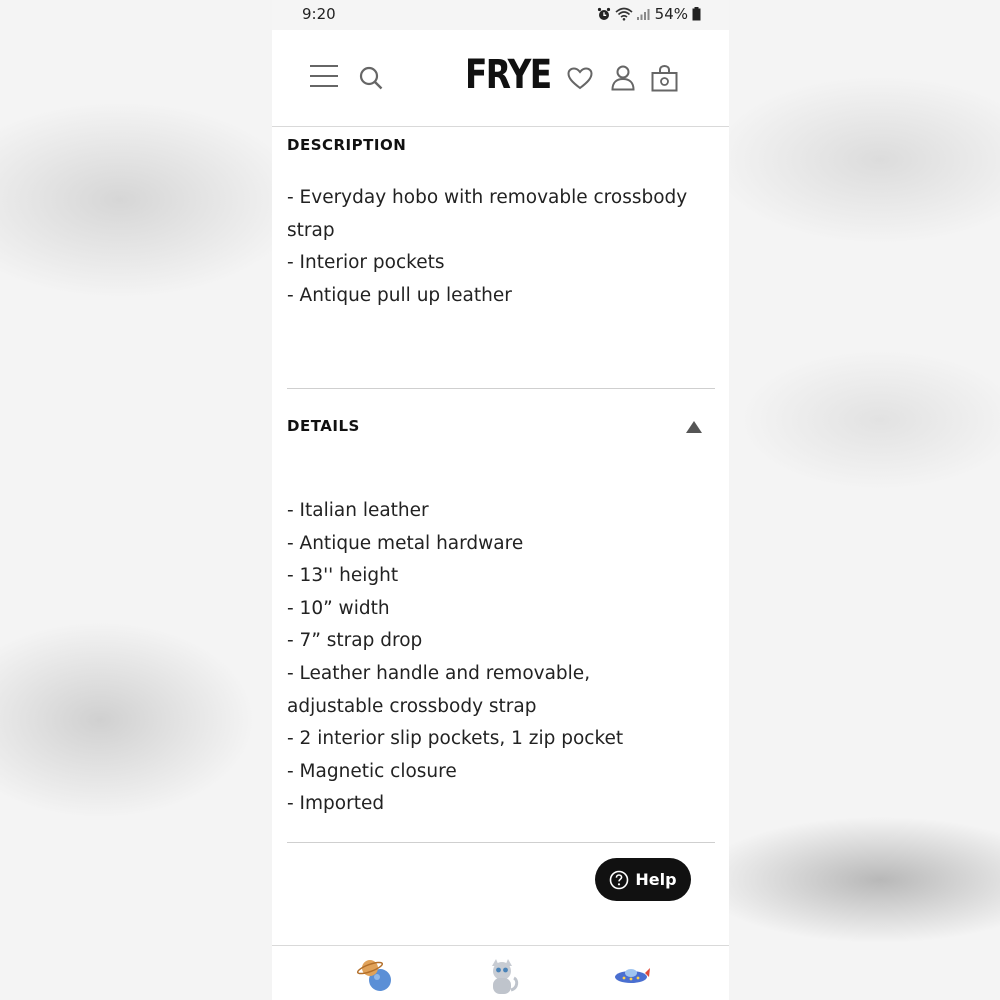 The width and height of the screenshot is (1000, 1000). What do you see at coordinates (319, 14) in the screenshot?
I see `status-time: 9:20` at bounding box center [319, 14].